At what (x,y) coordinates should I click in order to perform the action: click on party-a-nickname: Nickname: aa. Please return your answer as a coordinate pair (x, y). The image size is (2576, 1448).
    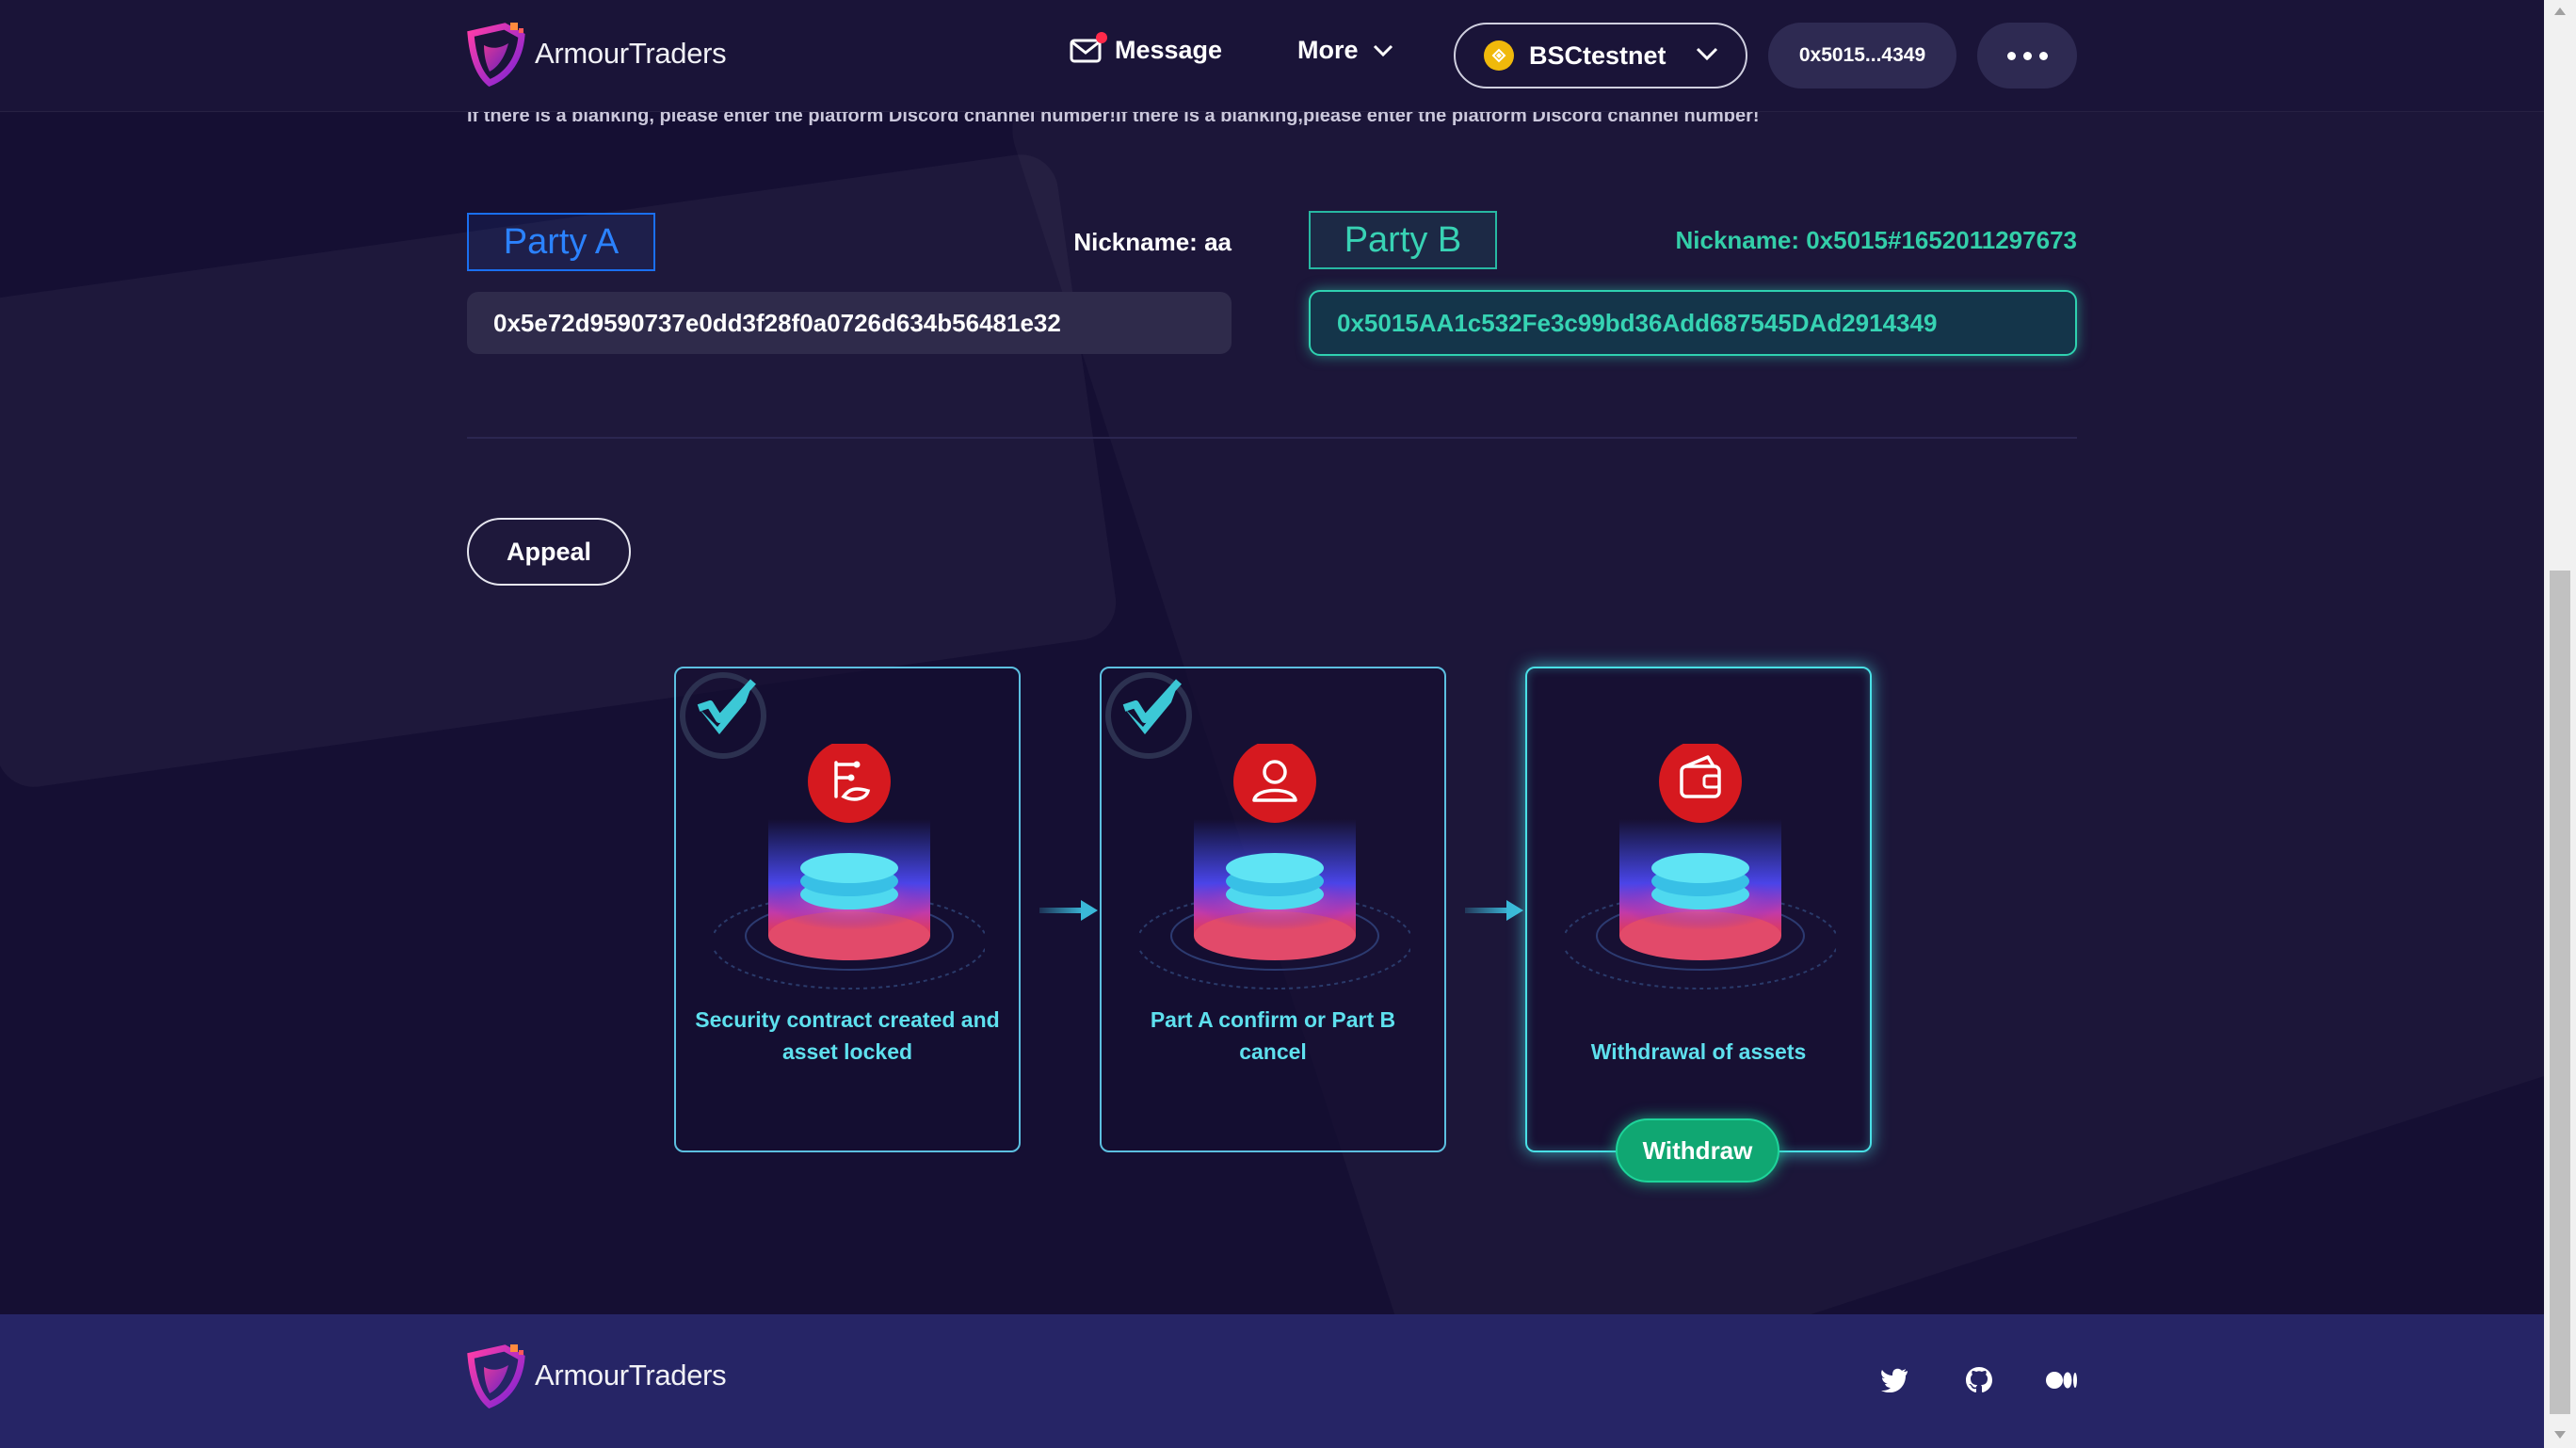
    Looking at the image, I should click on (1152, 242).